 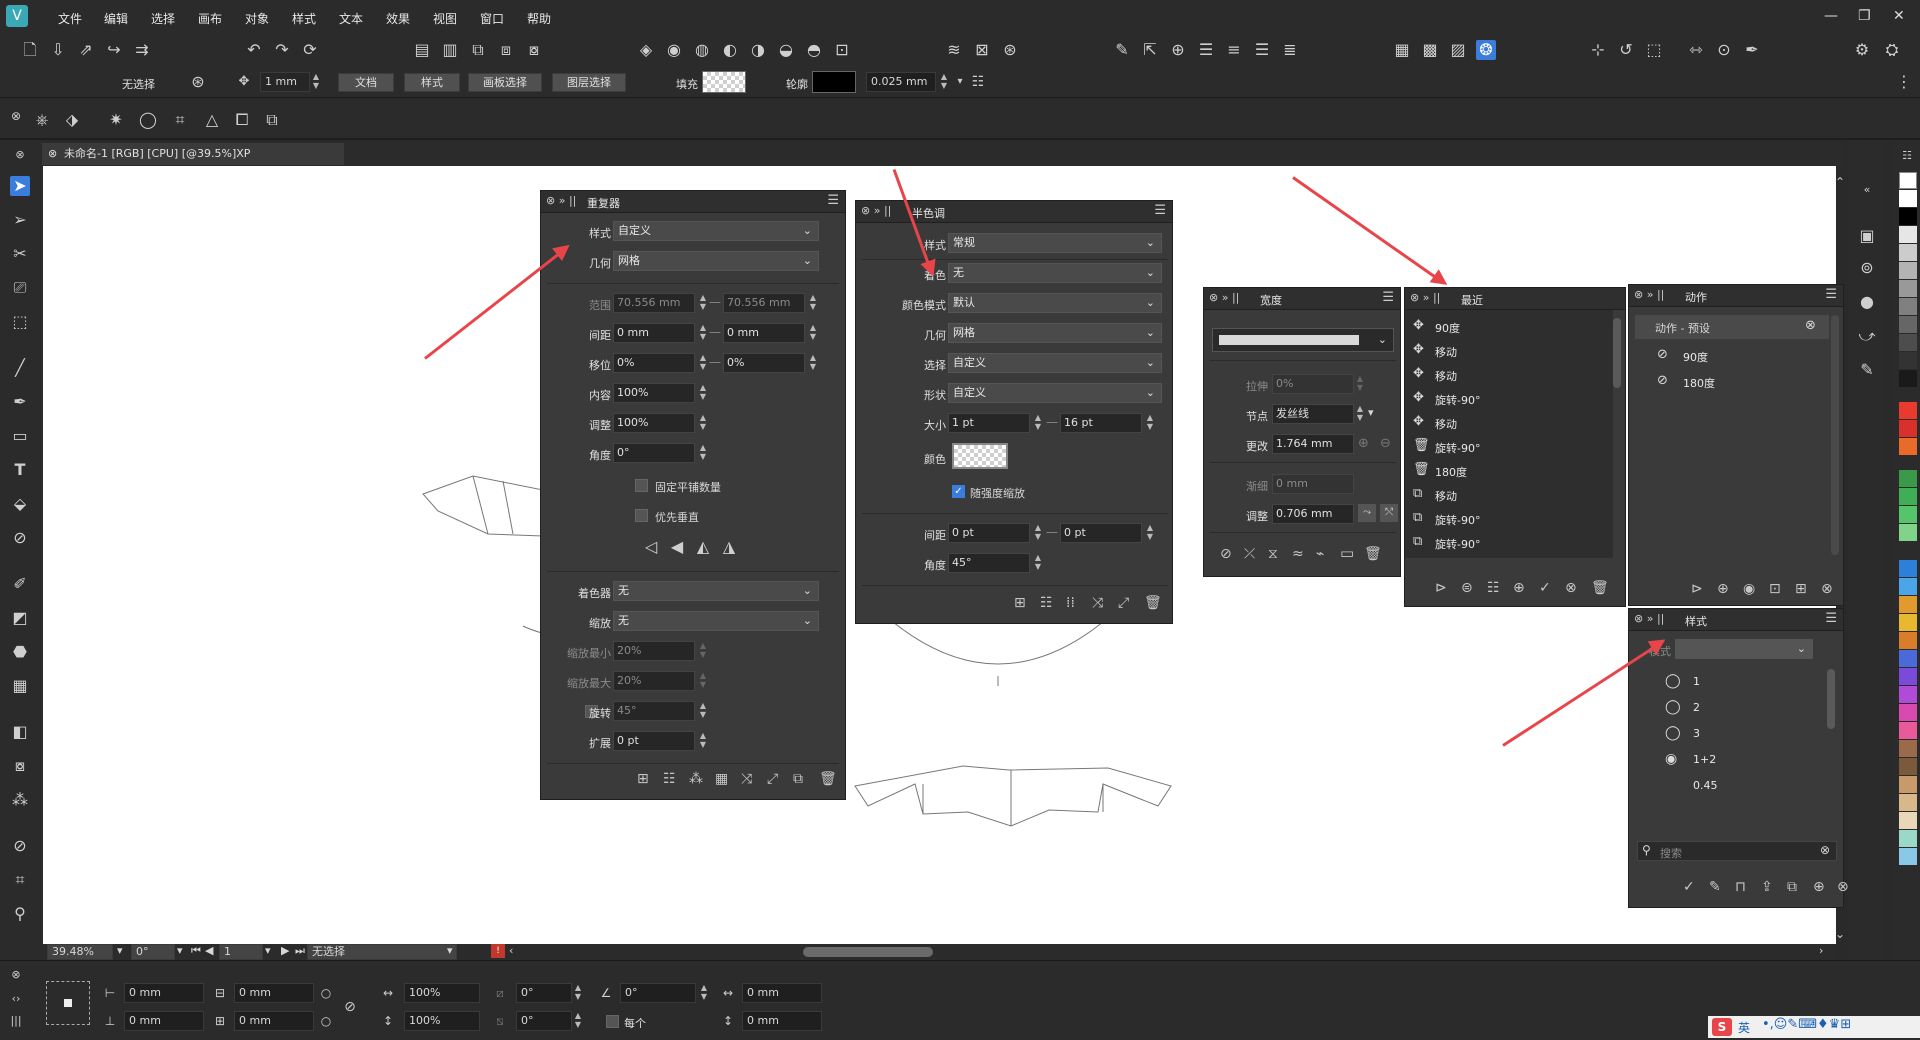 What do you see at coordinates (498, 951) in the screenshot?
I see `warning-icon: !` at bounding box center [498, 951].